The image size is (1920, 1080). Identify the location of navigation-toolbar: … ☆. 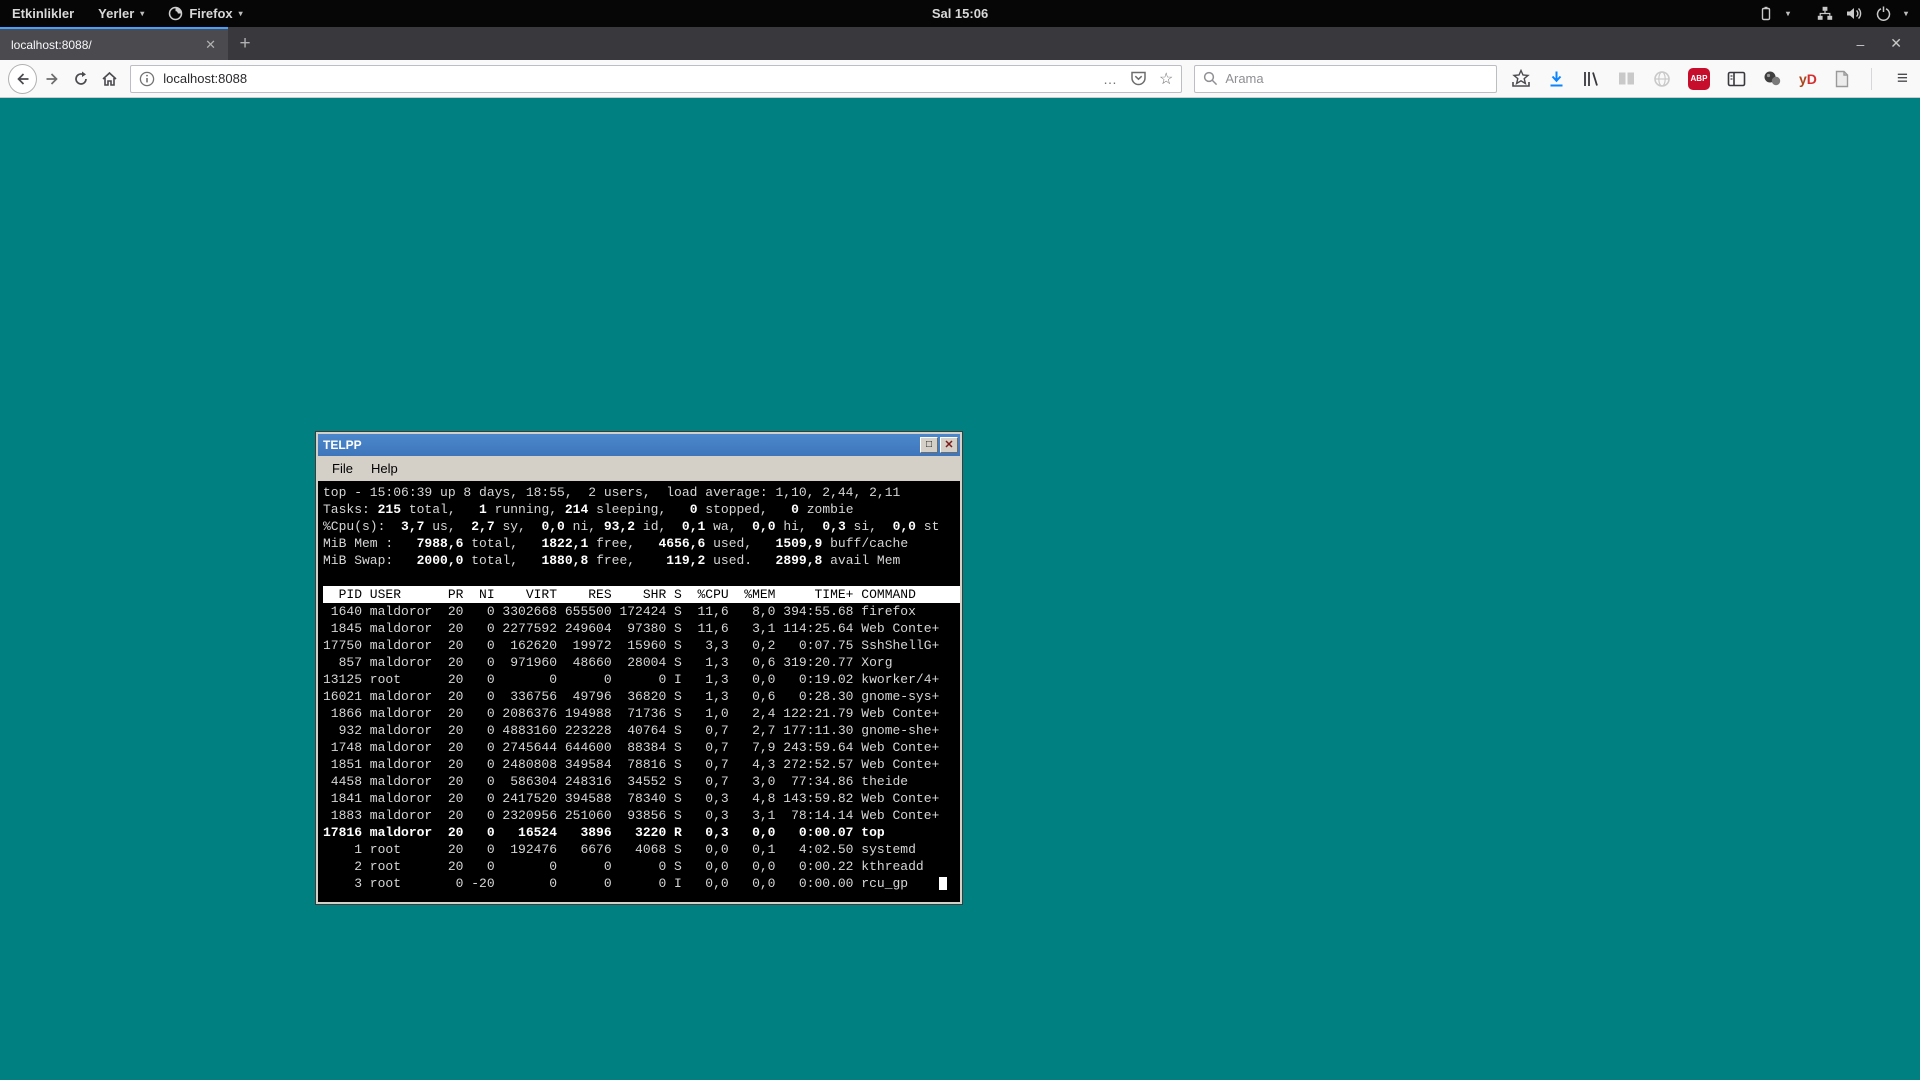
(960, 79).